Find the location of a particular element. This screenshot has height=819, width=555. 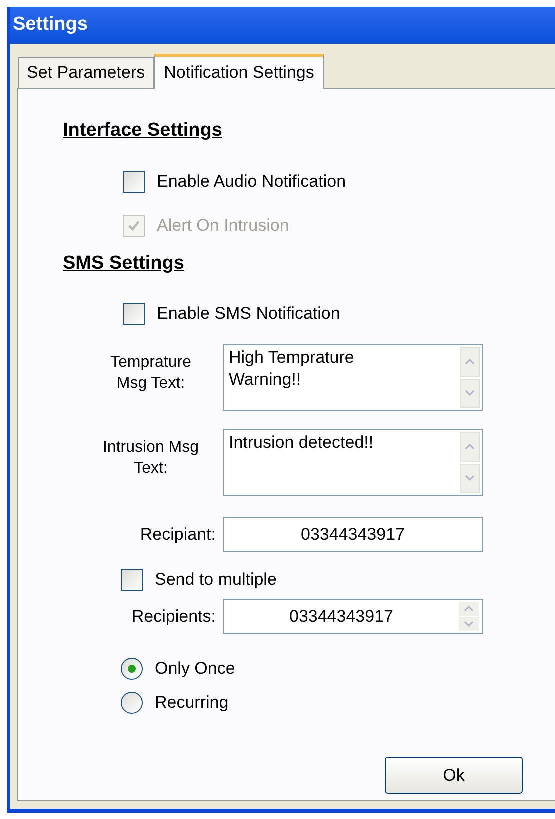

tab: Set Parameters is located at coordinates (86, 72).